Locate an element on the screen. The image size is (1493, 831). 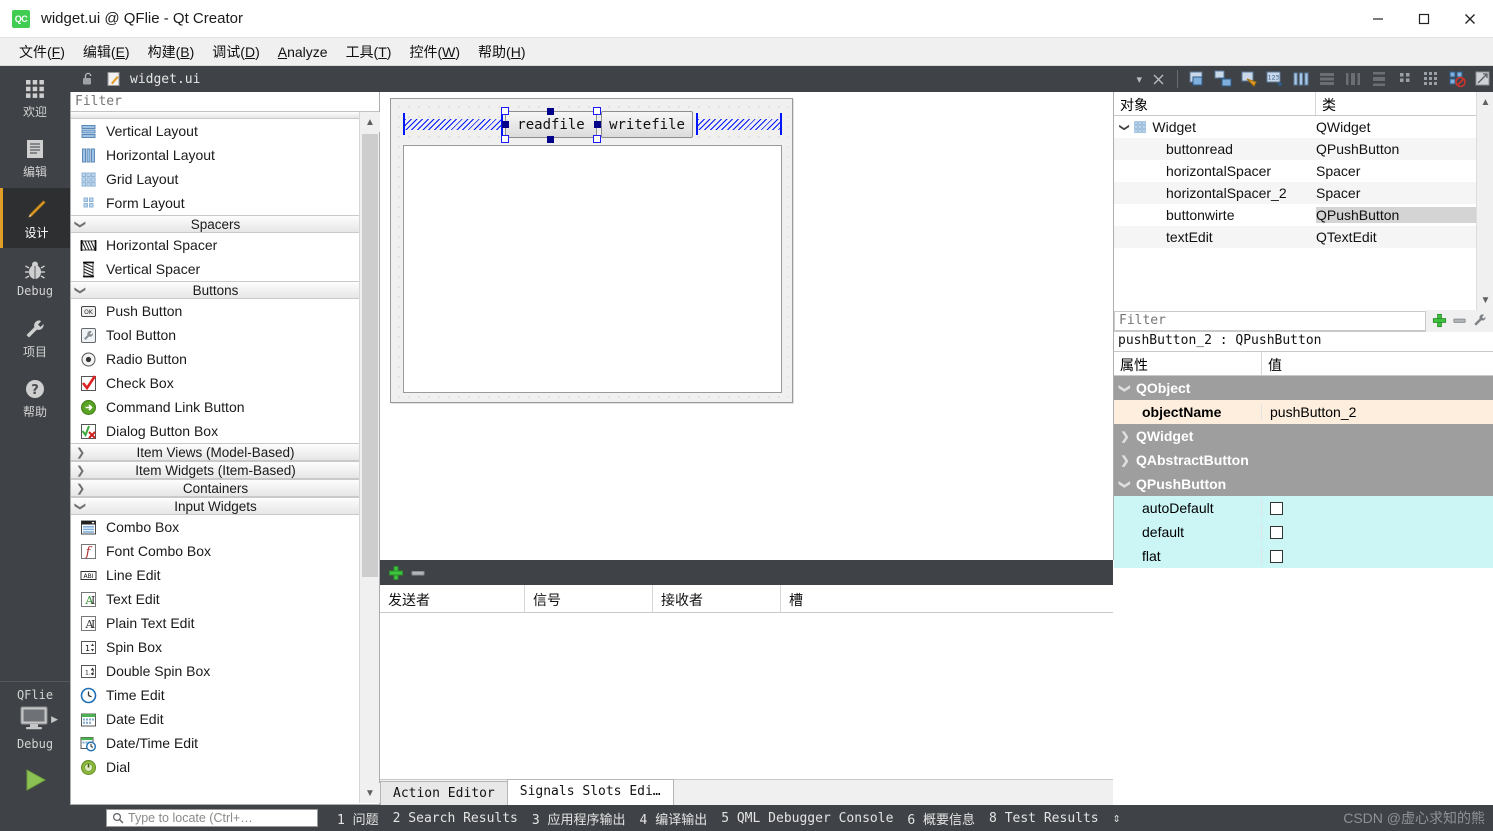
edit-tab-order-icon: 123 is located at coordinates (1275, 79).